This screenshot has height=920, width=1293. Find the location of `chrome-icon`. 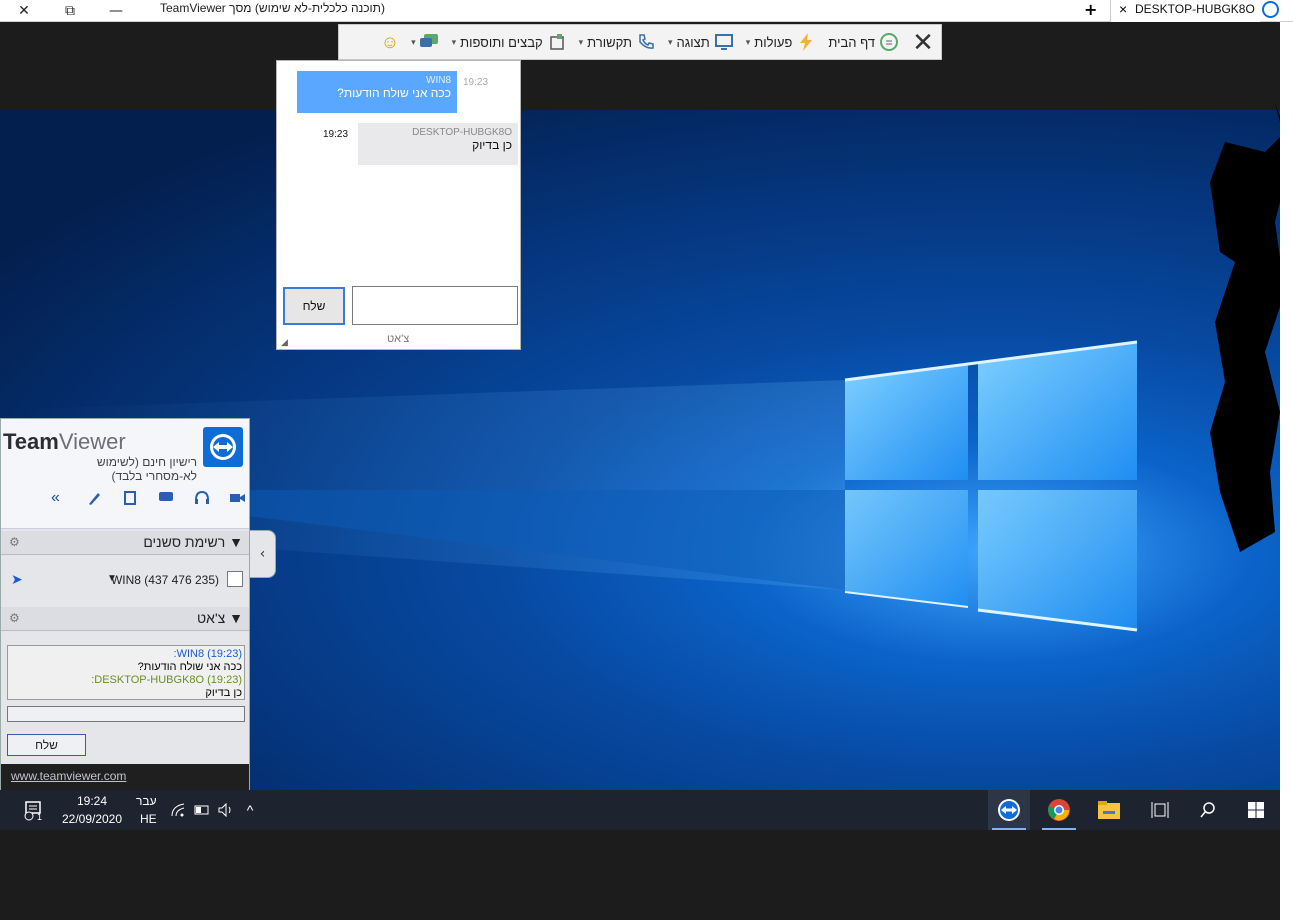

chrome-icon is located at coordinates (1059, 810).